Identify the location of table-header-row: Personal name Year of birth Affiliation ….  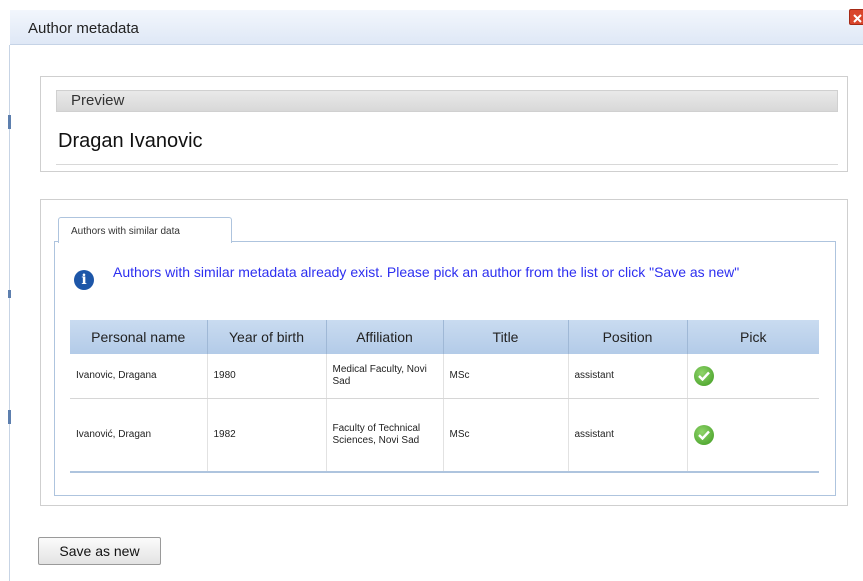
(444, 337).